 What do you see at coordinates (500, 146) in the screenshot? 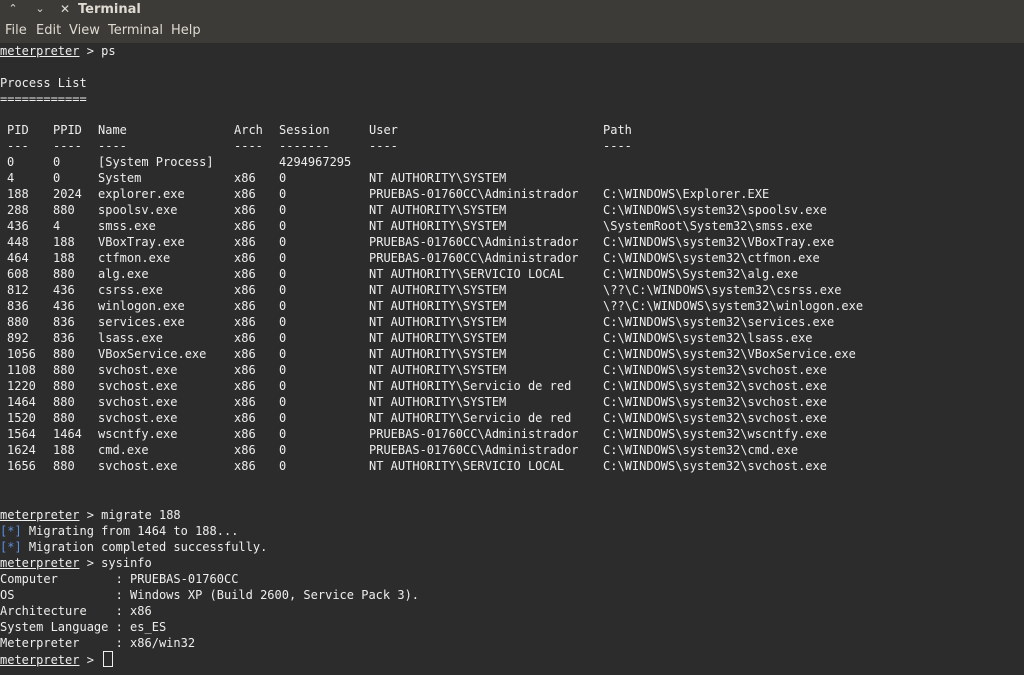
I see `table-dash-row: --- ---- ---- ---- ------- ---- ----` at bounding box center [500, 146].